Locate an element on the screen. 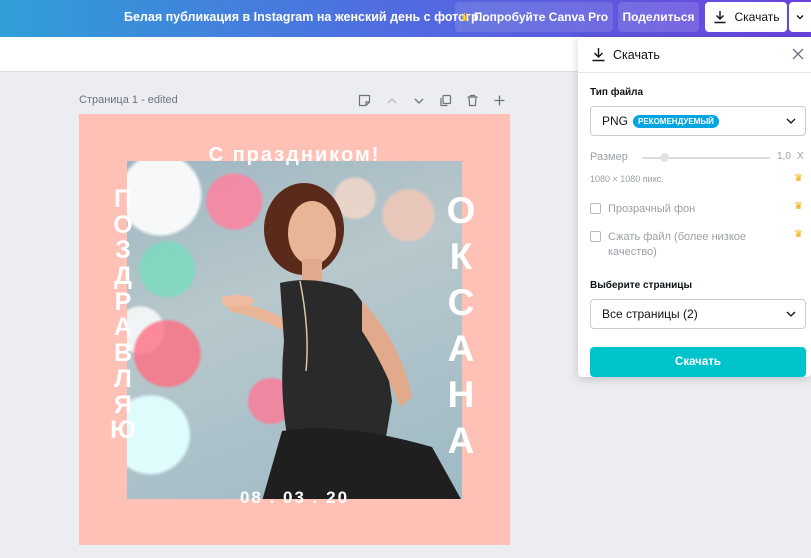 The height and width of the screenshot is (558, 811). page-title: Страница 1 - edited is located at coordinates (128, 100).